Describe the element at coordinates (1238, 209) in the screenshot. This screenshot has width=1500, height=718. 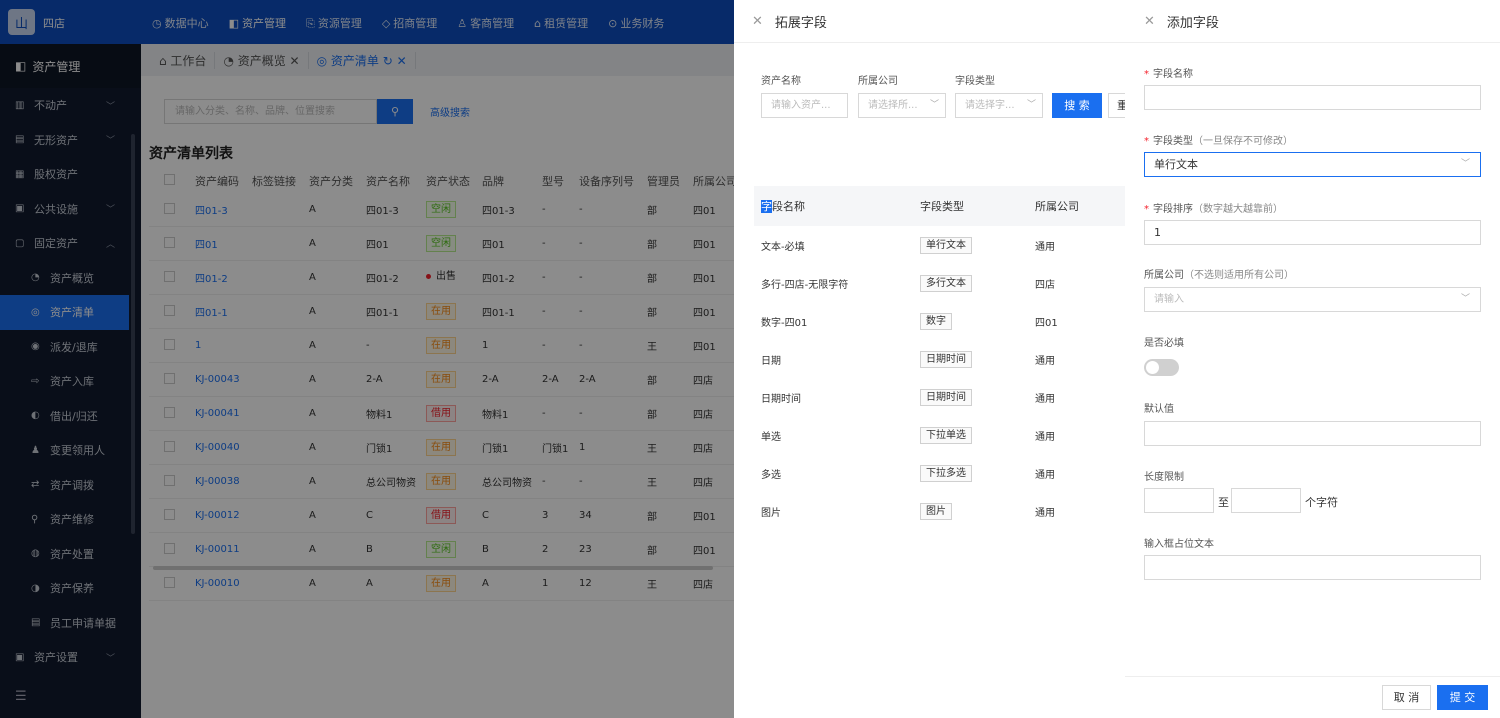
I see `field-order-hint: （数字越大越靠前）` at that location.